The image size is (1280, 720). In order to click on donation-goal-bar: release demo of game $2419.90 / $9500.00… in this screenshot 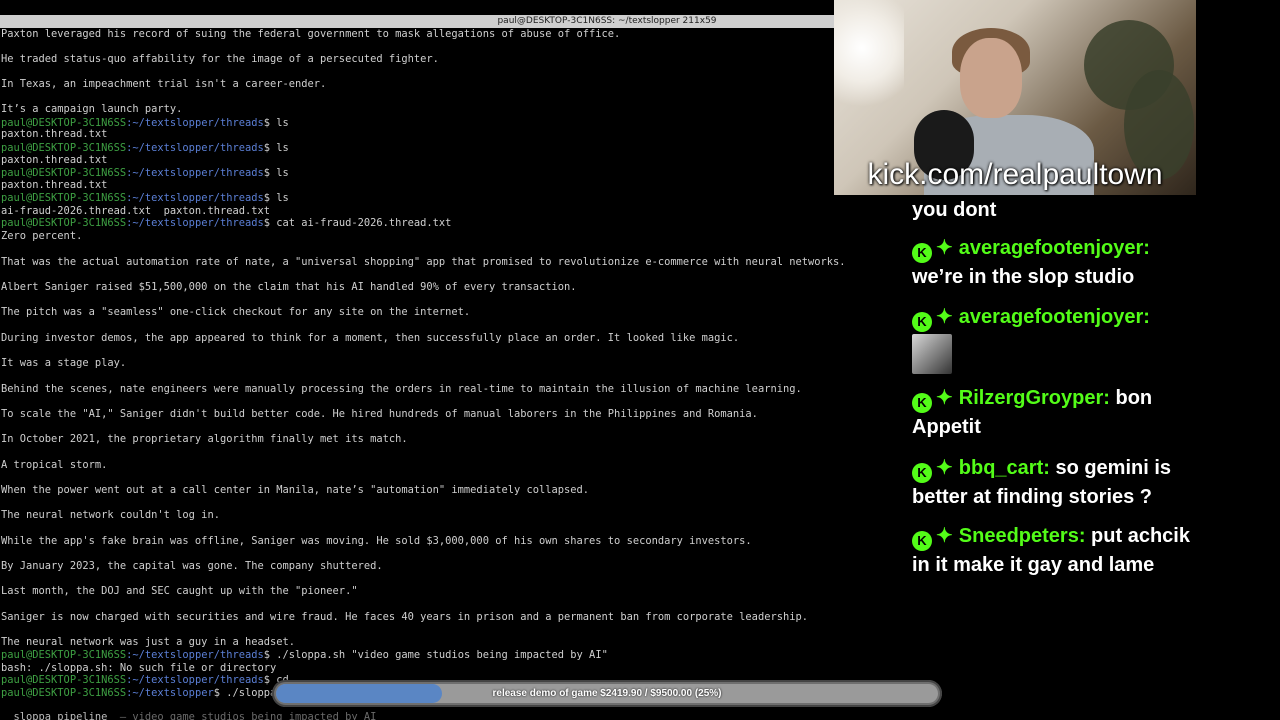, I will do `click(607, 693)`.